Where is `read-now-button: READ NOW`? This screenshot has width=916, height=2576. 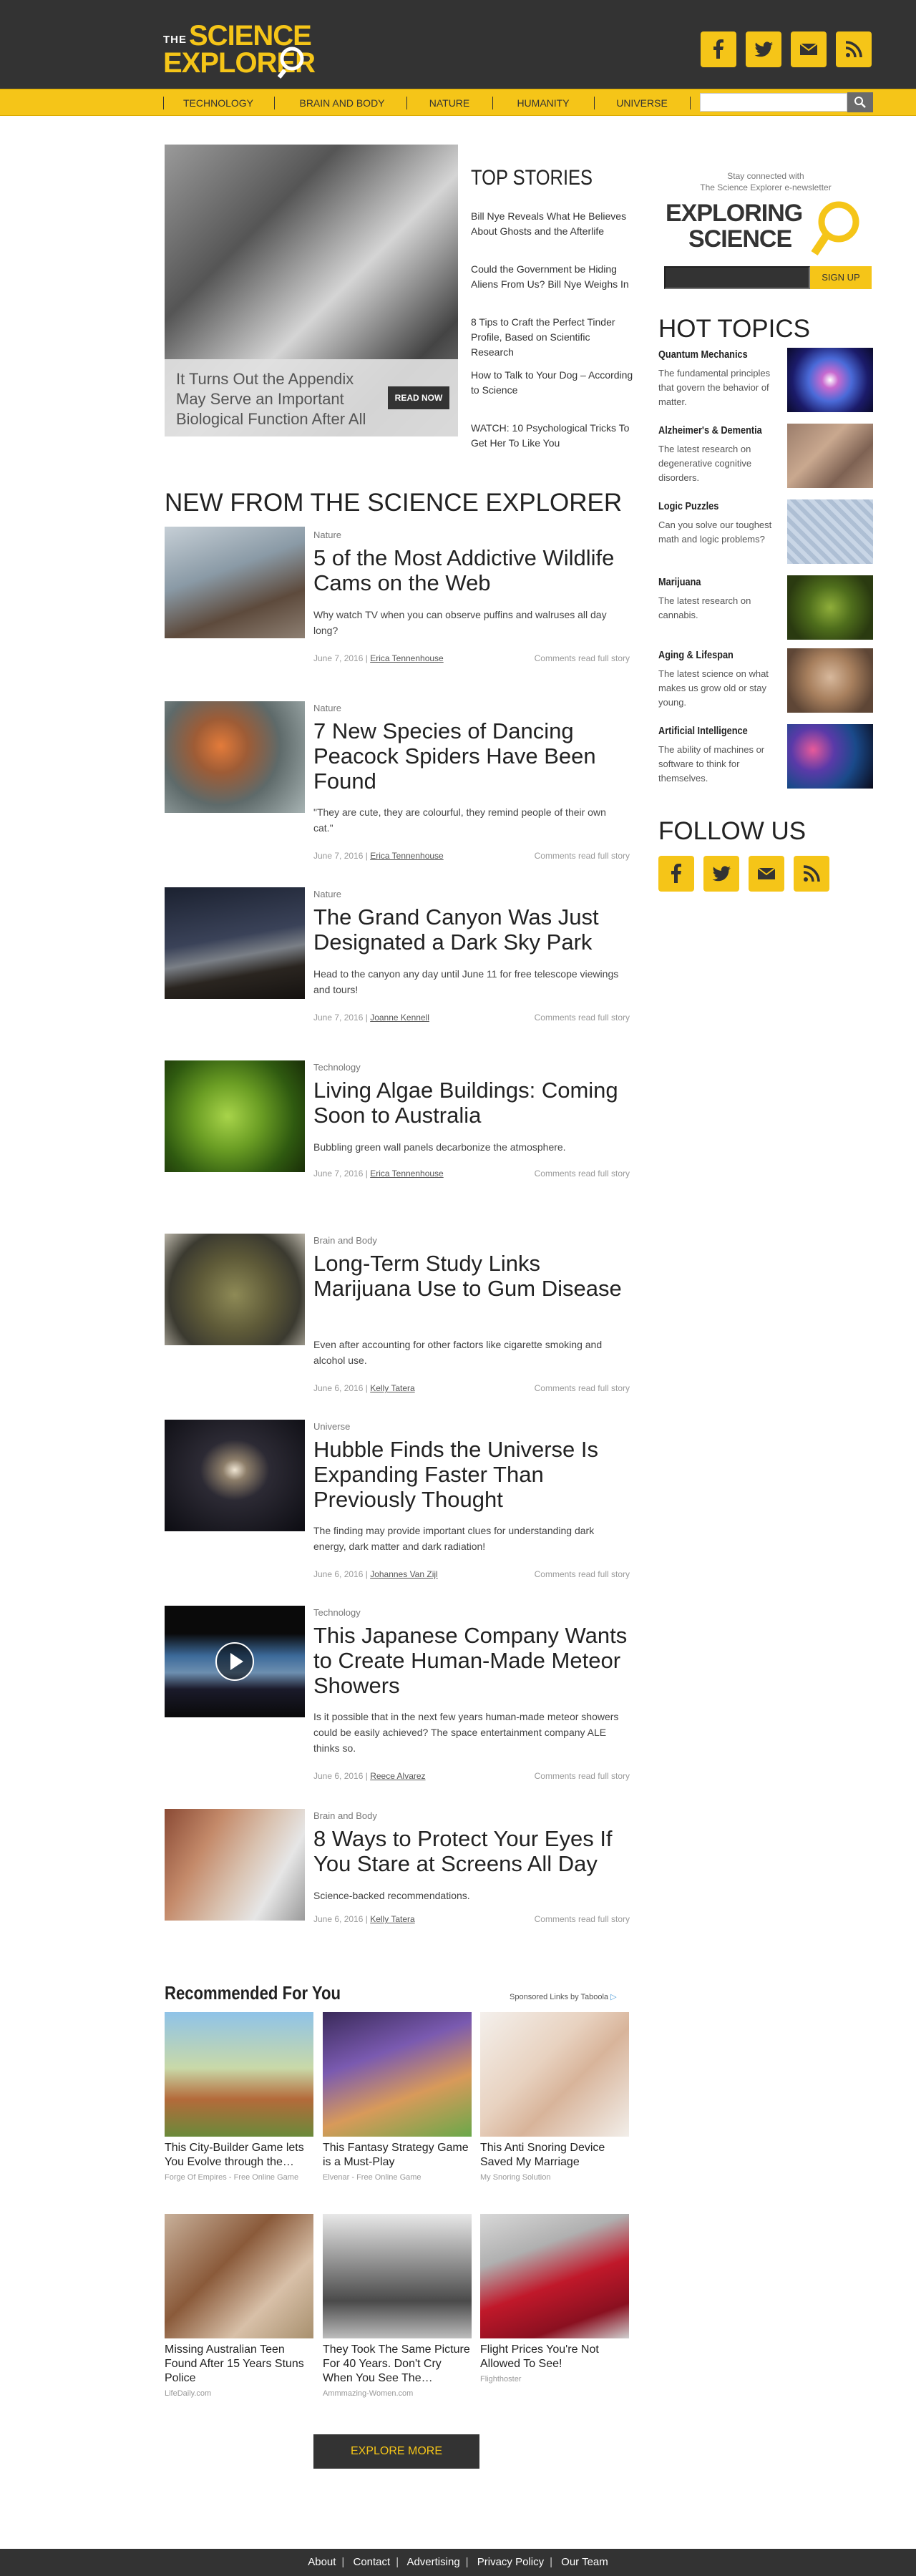
read-now-button: READ NOW is located at coordinates (418, 397).